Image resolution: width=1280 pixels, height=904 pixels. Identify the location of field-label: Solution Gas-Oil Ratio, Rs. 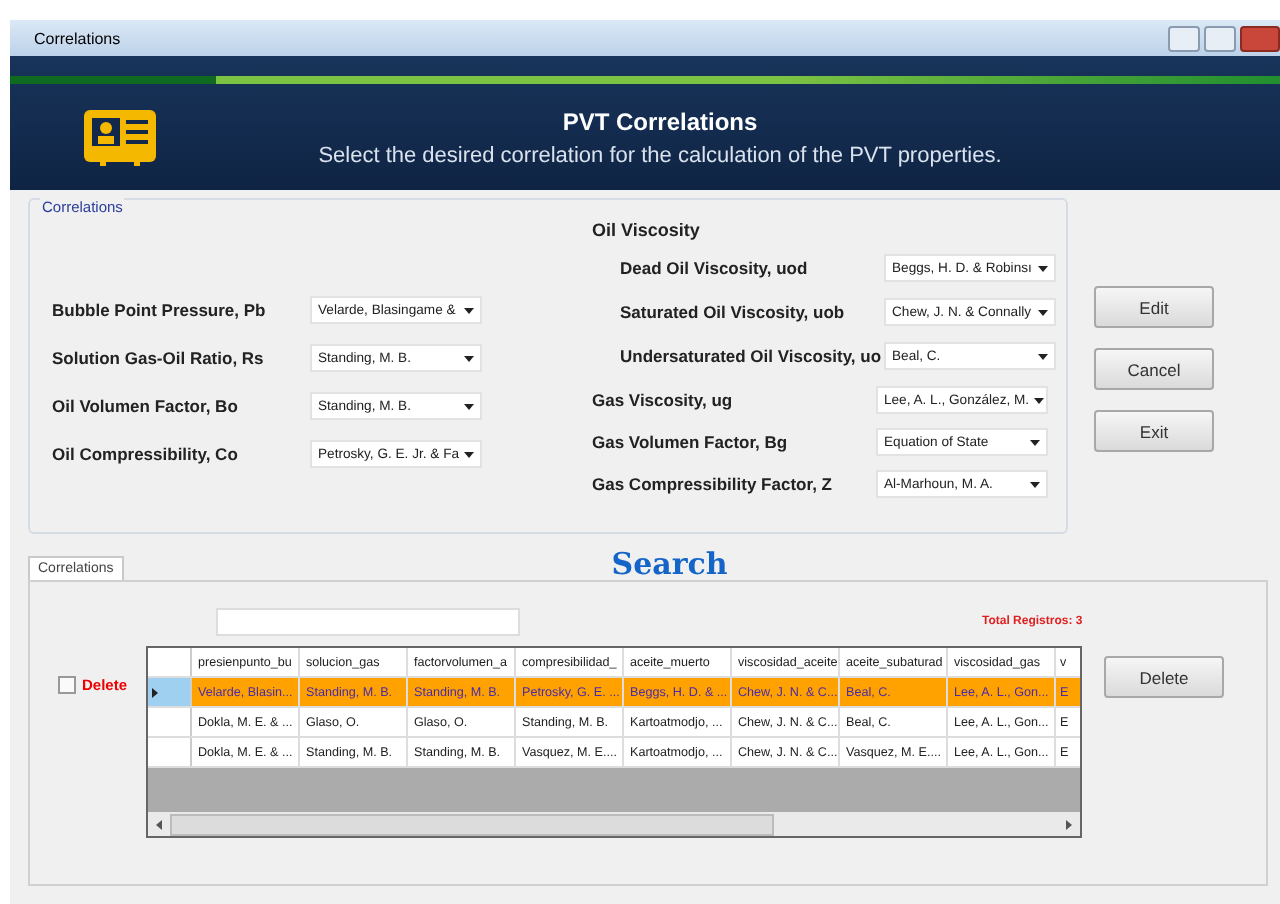
(159, 358).